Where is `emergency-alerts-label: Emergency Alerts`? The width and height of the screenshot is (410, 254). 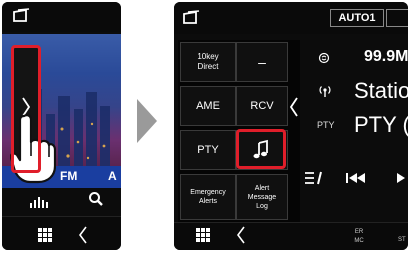 emergency-alerts-label: Emergency Alerts is located at coordinates (208, 197).